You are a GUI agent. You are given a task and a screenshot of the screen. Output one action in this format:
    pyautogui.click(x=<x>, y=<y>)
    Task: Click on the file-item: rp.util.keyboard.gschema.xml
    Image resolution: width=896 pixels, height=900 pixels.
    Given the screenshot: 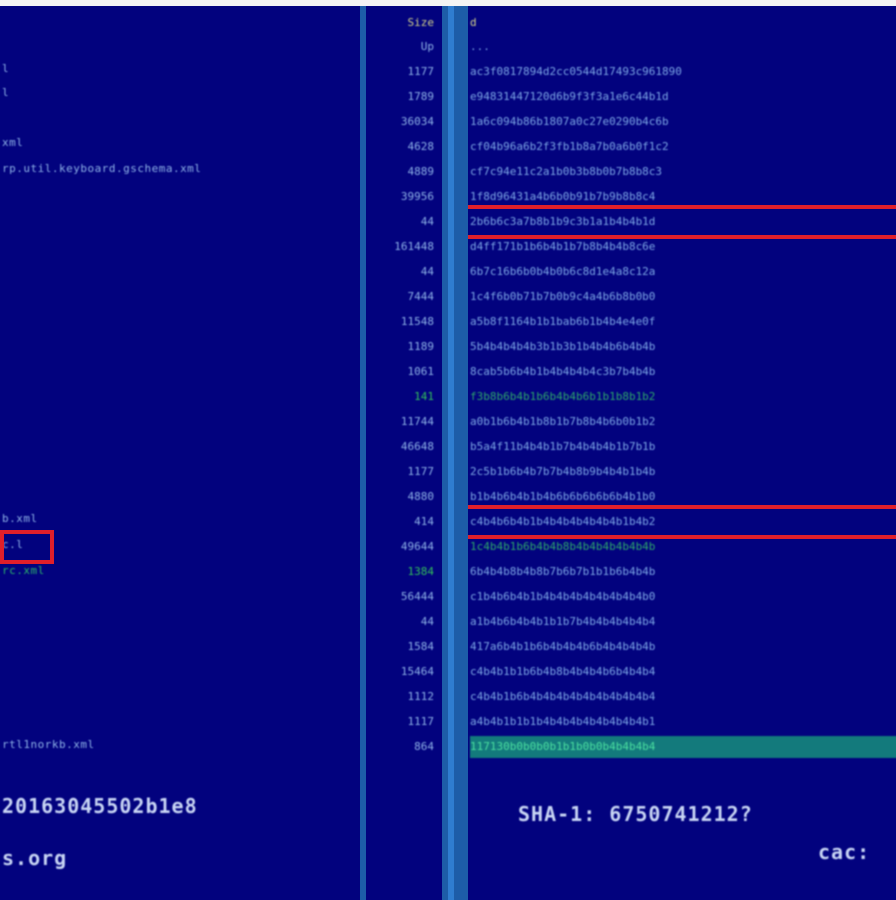 What is the action you would take?
    pyautogui.click(x=101, y=169)
    